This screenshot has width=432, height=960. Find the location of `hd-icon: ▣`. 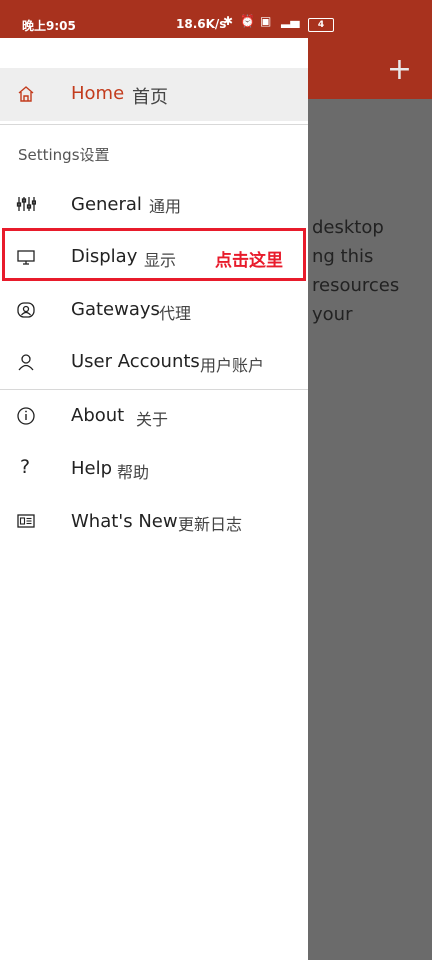

hd-icon: ▣ is located at coordinates (266, 21).